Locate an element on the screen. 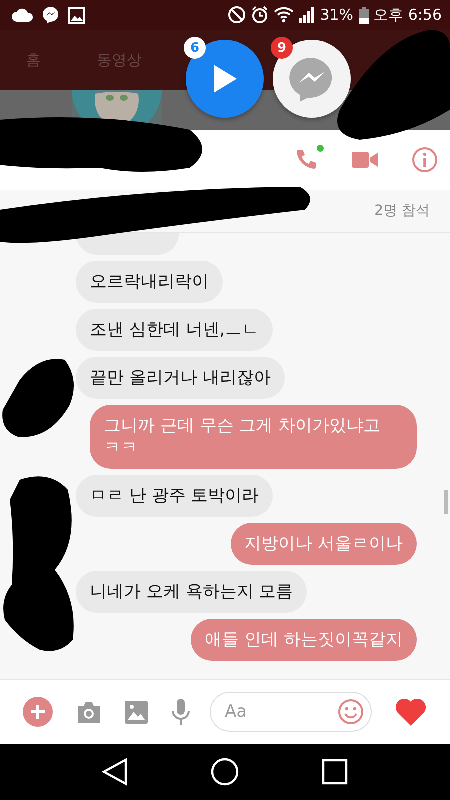  battery-percent: 31% is located at coordinates (337, 15).